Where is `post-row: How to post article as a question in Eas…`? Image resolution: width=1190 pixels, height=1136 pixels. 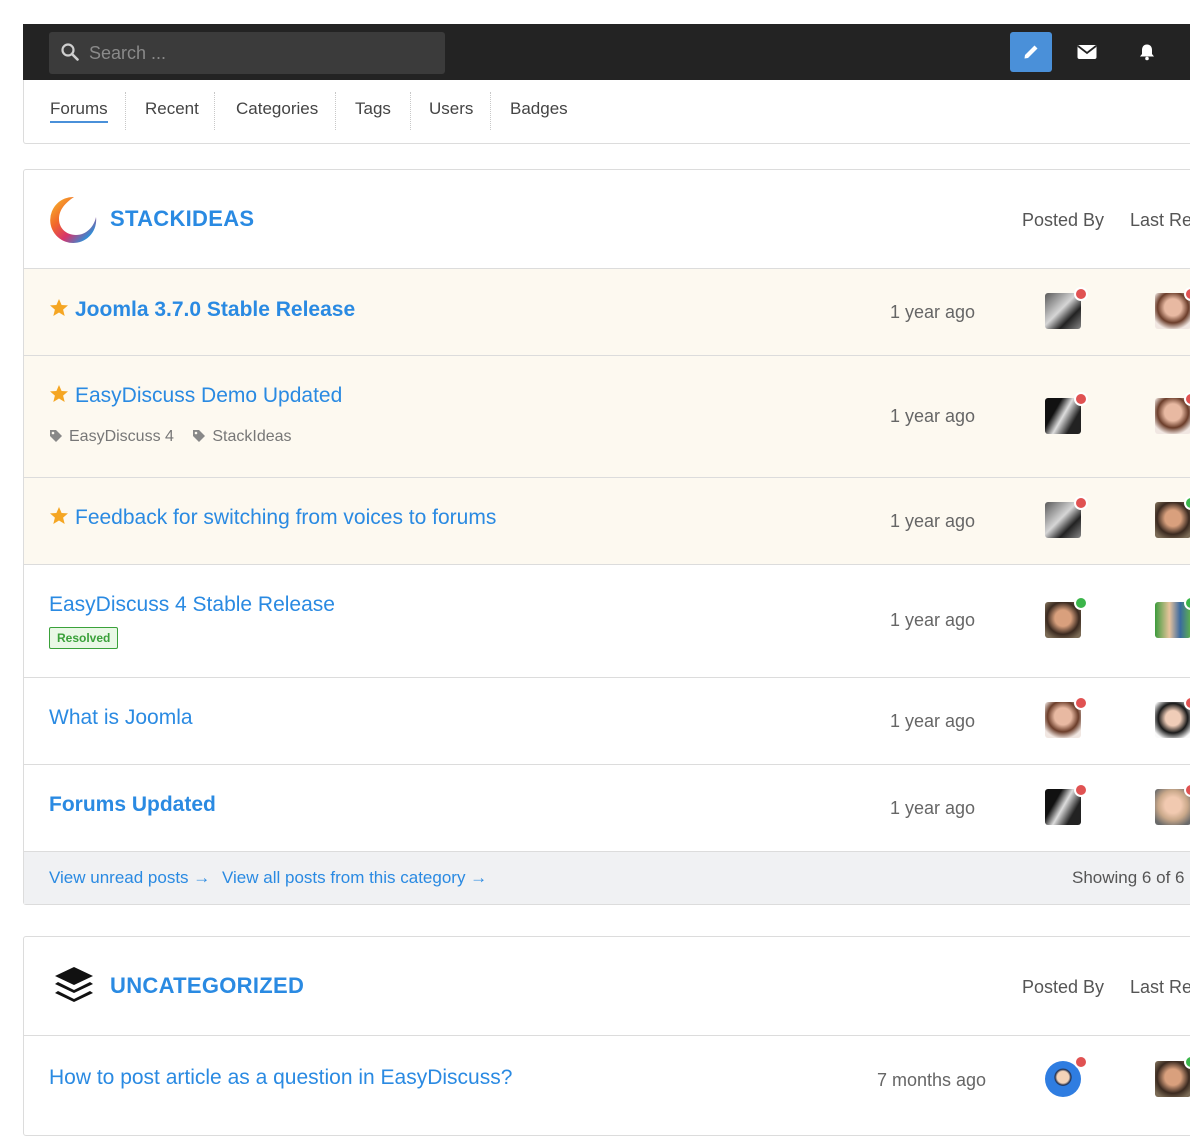 post-row: How to post article as a question in Eas… is located at coordinates (607, 1079).